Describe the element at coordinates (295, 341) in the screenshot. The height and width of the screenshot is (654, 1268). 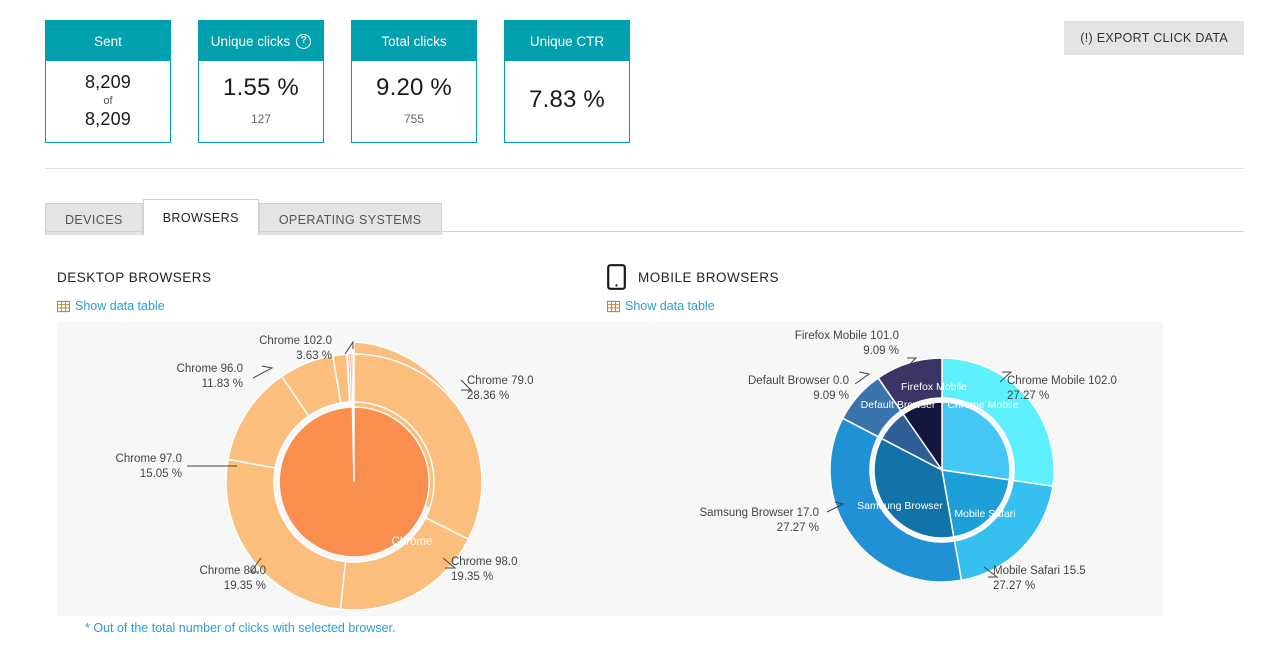
I see `annot-label-chrome-102: Chrome 102.0` at that location.